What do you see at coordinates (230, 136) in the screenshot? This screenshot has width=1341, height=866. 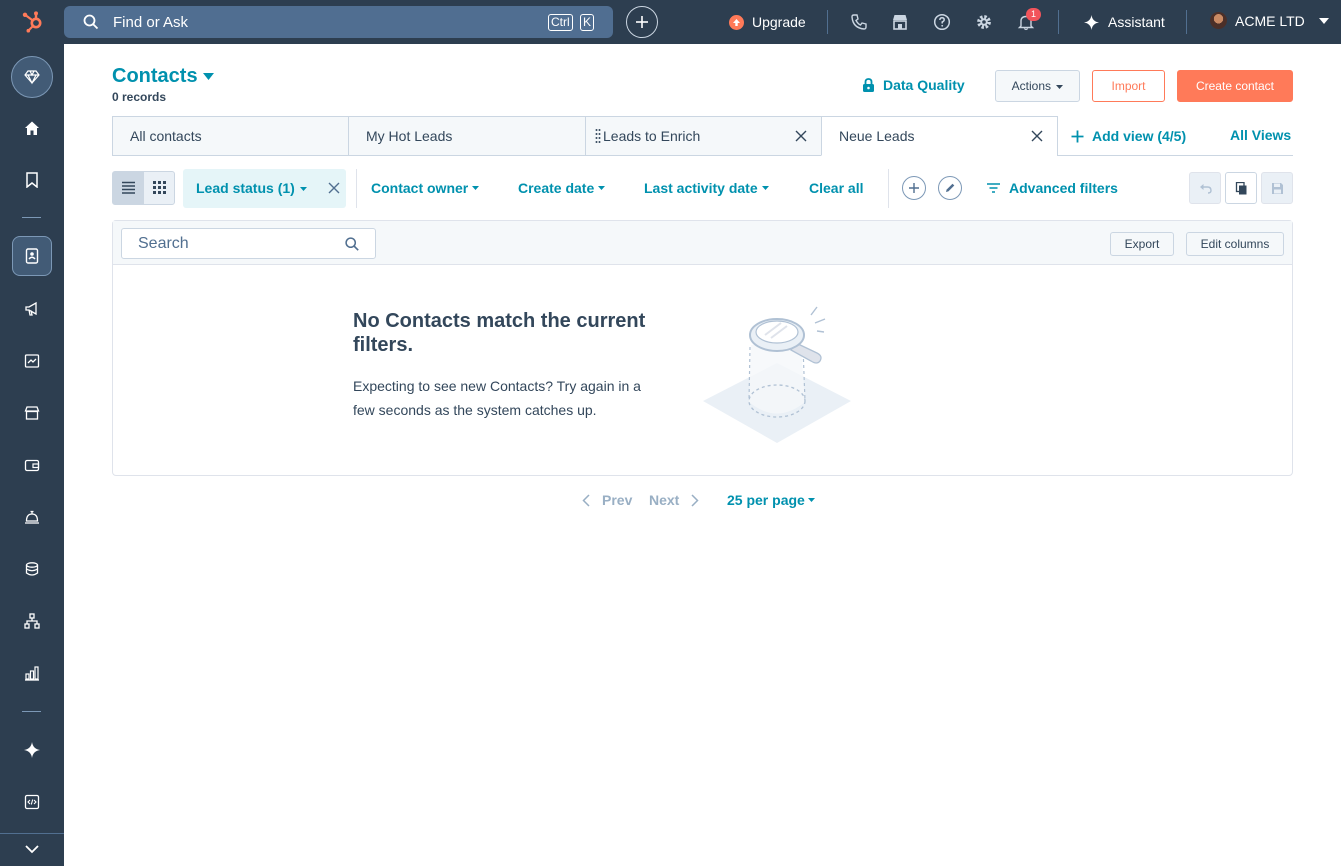 I see `tab-all-contacts: All contacts` at bounding box center [230, 136].